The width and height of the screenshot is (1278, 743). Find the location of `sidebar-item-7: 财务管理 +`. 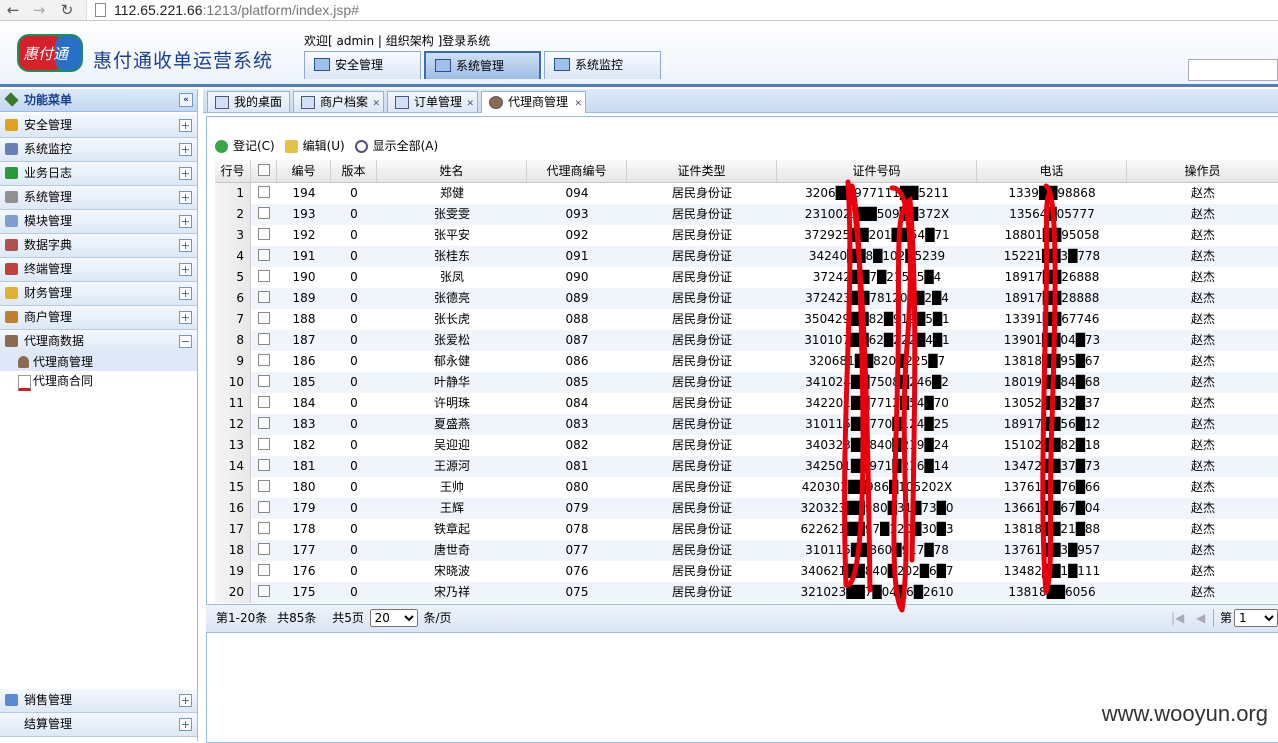

sidebar-item-7: 财务管理 + is located at coordinates (98, 294).